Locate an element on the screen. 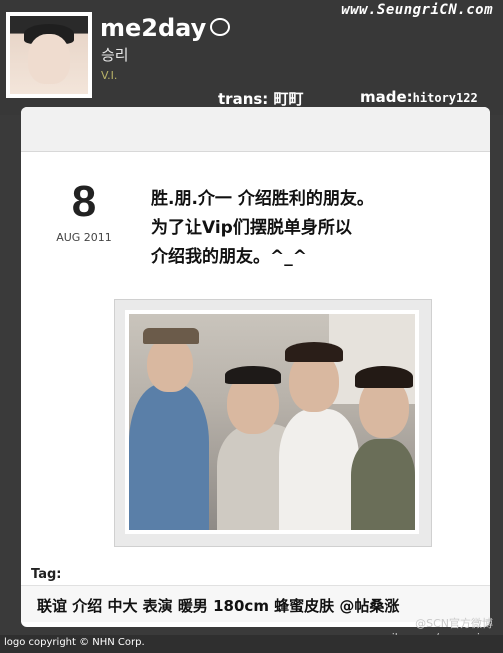 This screenshot has width=503, height=653. translator-credit: trans: 町町 is located at coordinates (261, 98).